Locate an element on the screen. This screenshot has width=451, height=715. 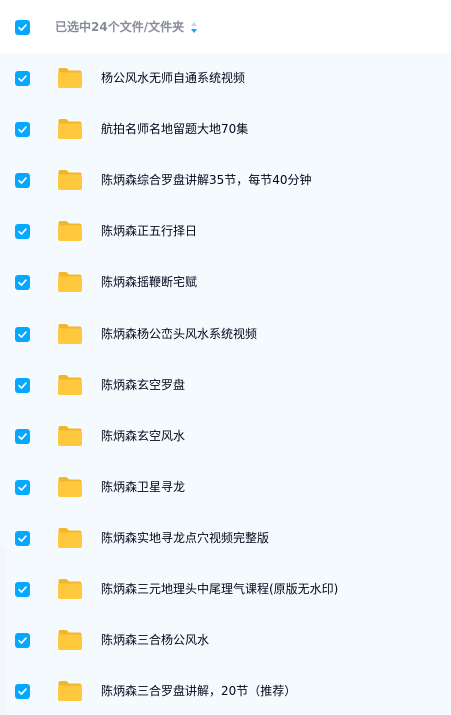
selection-header: 已选中24个文件/文件夹 is located at coordinates (225, 26).